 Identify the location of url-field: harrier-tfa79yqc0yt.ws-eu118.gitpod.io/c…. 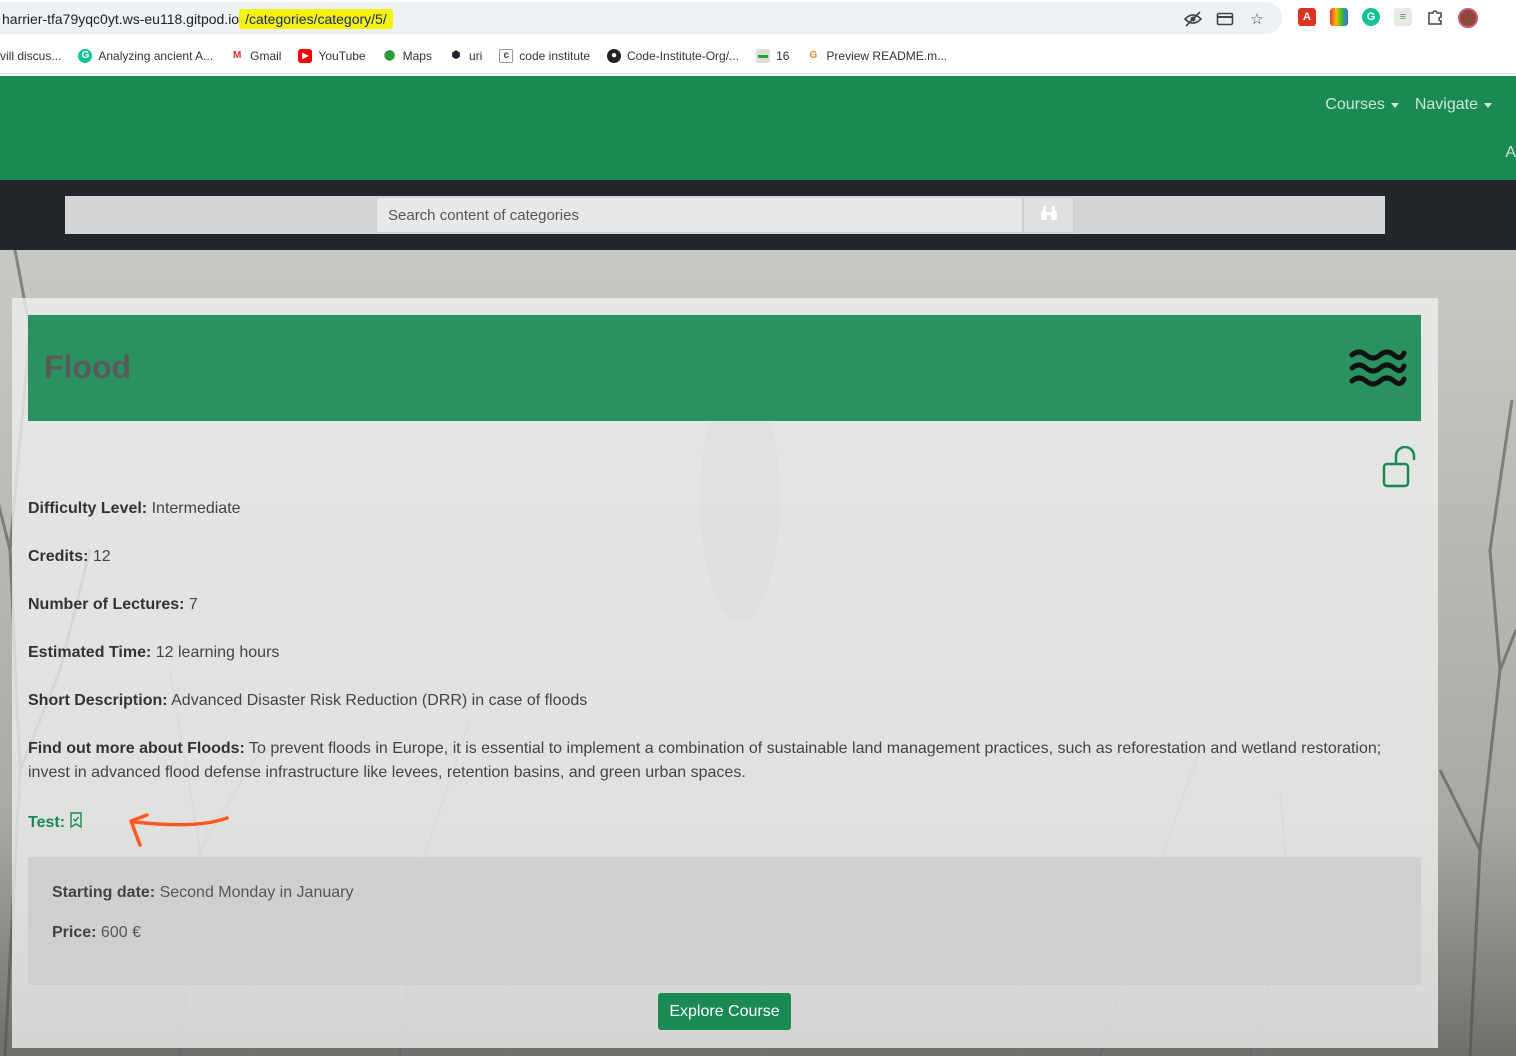
(641, 18).